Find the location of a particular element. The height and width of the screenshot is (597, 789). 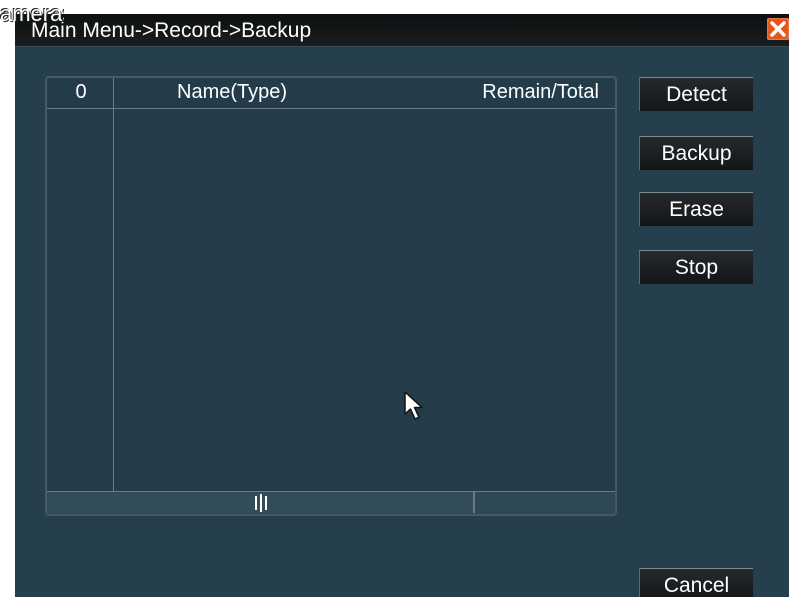

detect-button: Detect is located at coordinates (696, 94).